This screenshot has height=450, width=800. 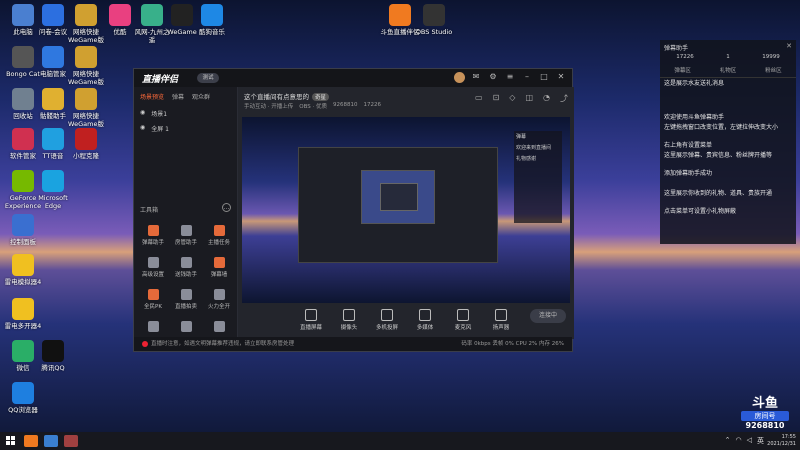 I want to click on tab-fans-area: 粉丝区, so click(x=773, y=70).